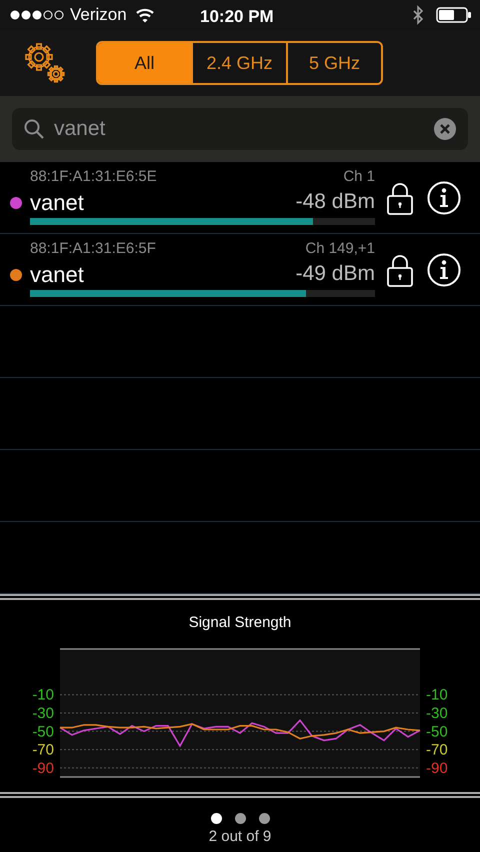  What do you see at coordinates (359, 176) in the screenshot?
I see `channel-label: Ch 1` at bounding box center [359, 176].